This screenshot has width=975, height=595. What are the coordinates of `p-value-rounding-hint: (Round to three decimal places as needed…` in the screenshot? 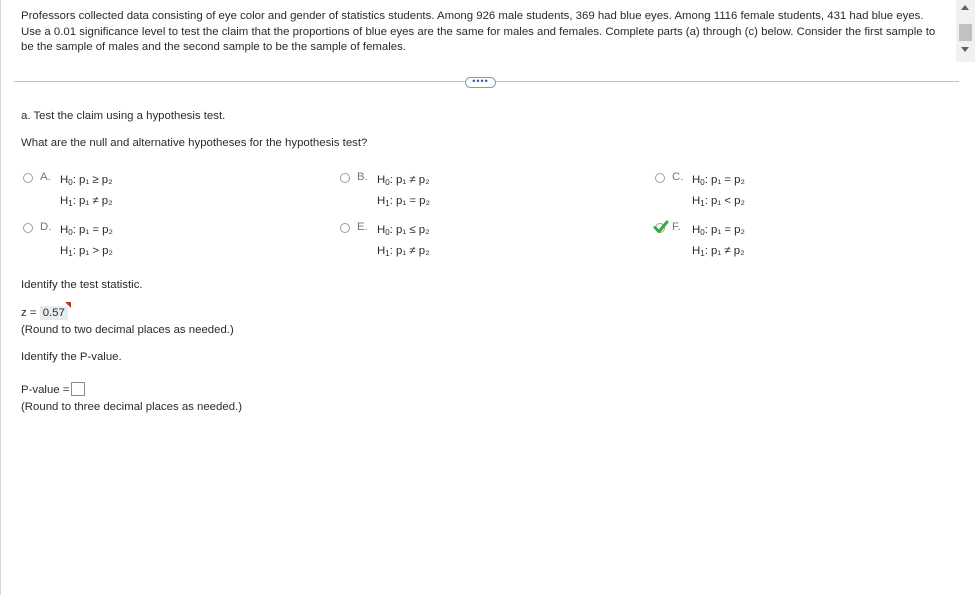 It's located at (131, 407).